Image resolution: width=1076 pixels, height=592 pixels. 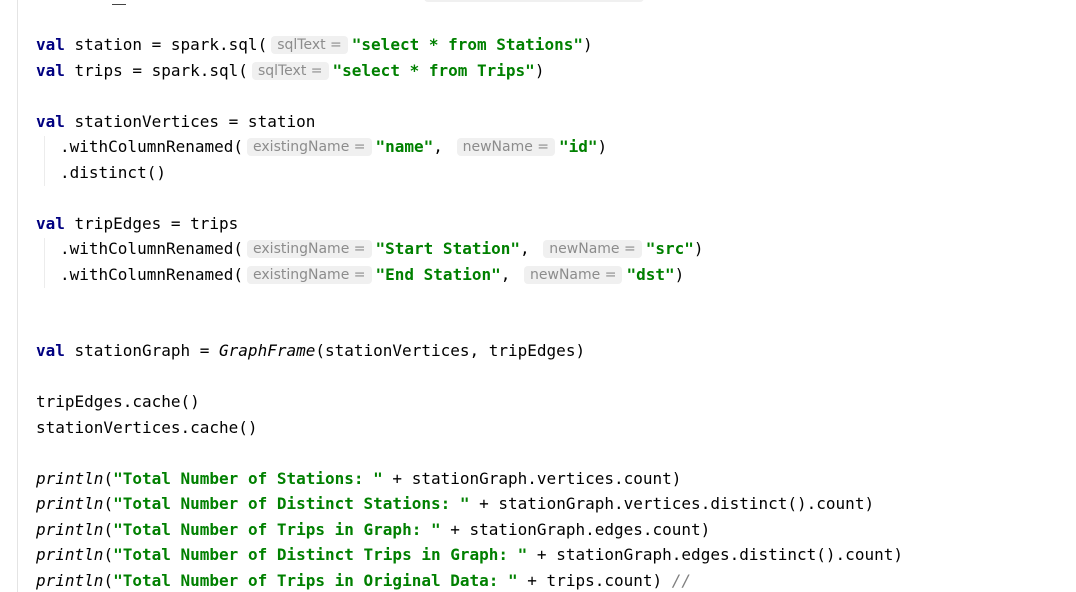 I want to click on string-literal: "name", so click(x=404, y=146).